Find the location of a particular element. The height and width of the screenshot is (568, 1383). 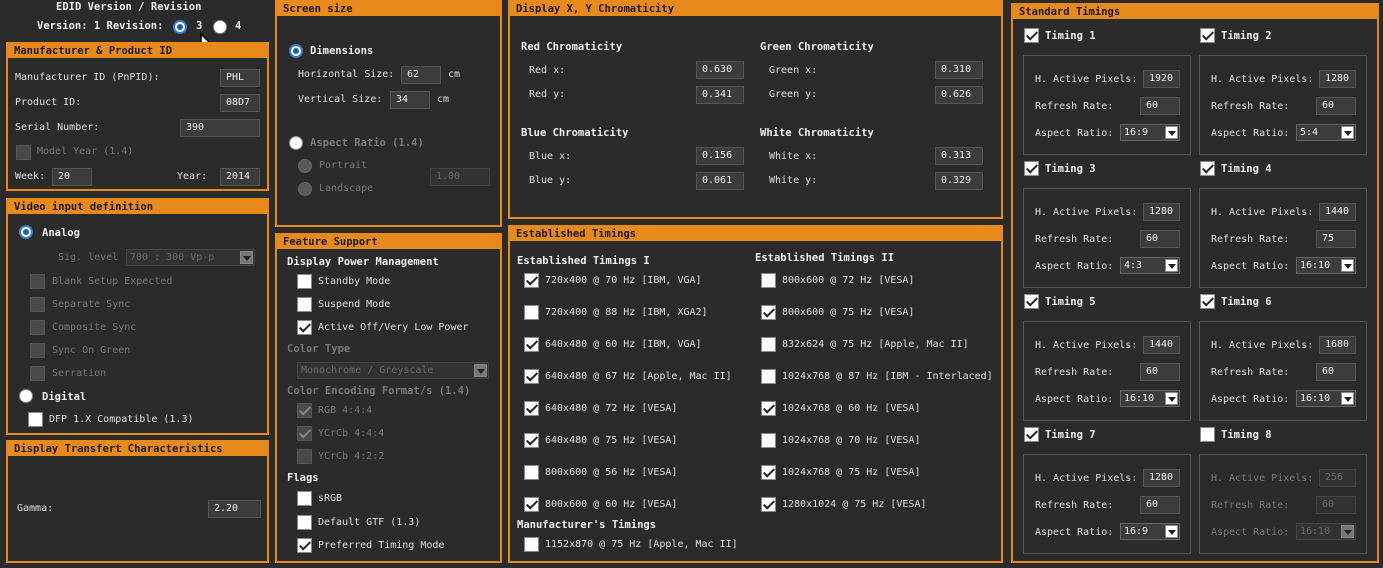

active-off-checkbox is located at coordinates (304, 327).